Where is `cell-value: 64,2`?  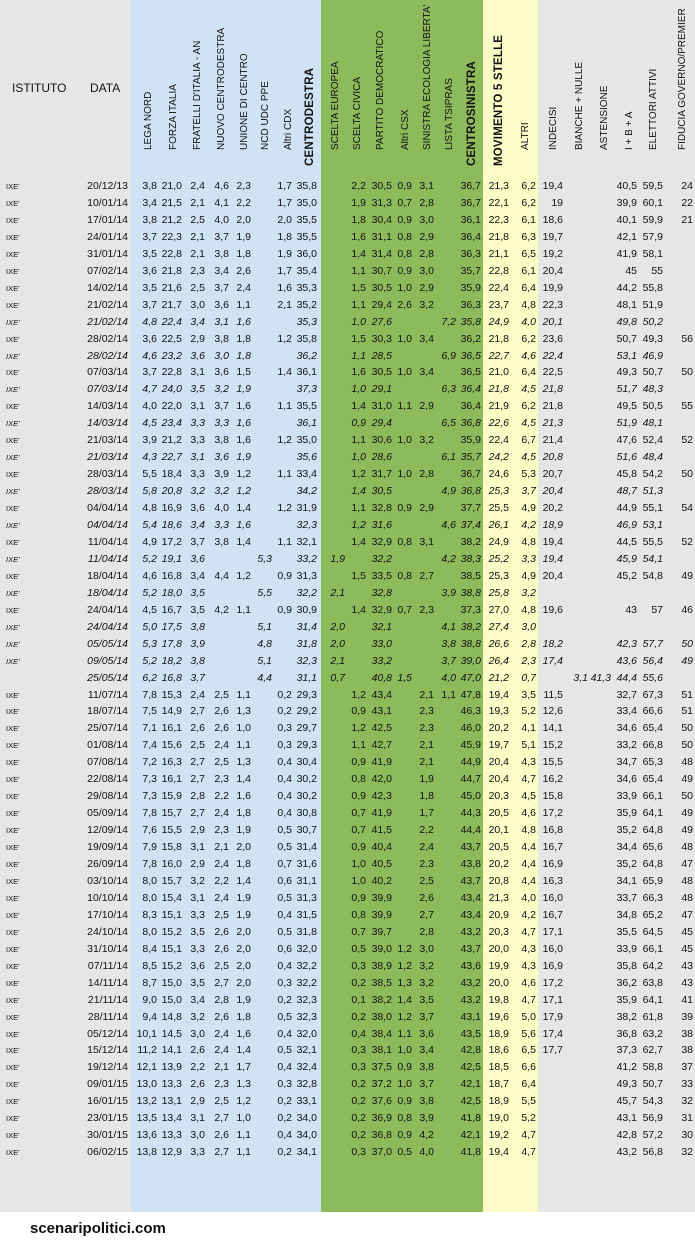 cell-value: 64,2 is located at coordinates (652, 965).